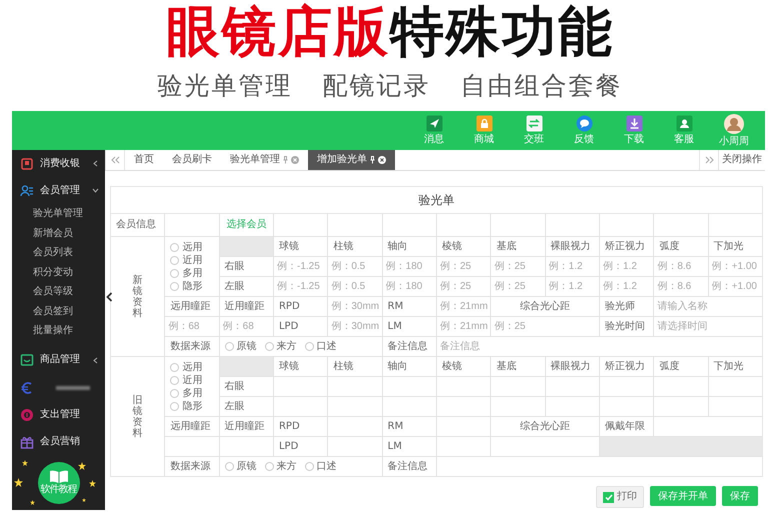  What do you see at coordinates (115, 160) in the screenshot?
I see `scroll-left-icon` at bounding box center [115, 160].